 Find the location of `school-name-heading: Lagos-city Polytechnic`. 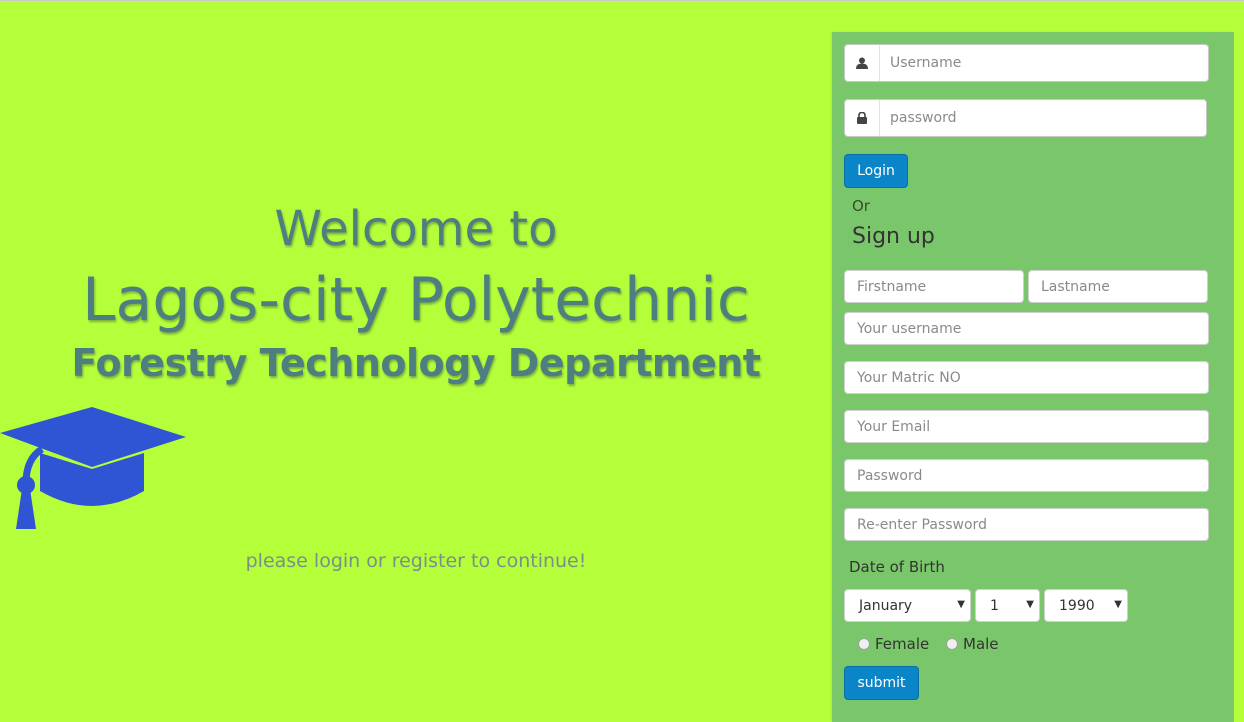

school-name-heading: Lagos-city Polytechnic is located at coordinates (416, 300).